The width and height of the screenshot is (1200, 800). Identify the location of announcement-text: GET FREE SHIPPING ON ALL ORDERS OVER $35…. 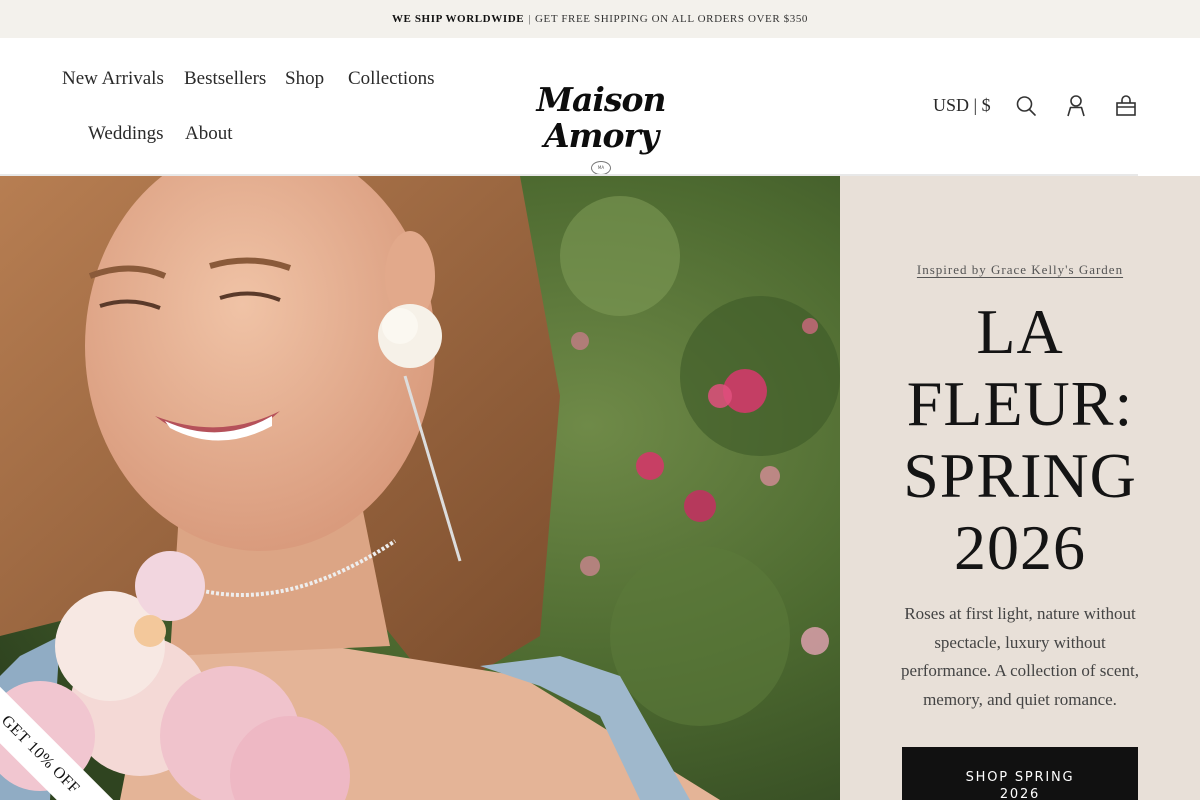
(672, 19).